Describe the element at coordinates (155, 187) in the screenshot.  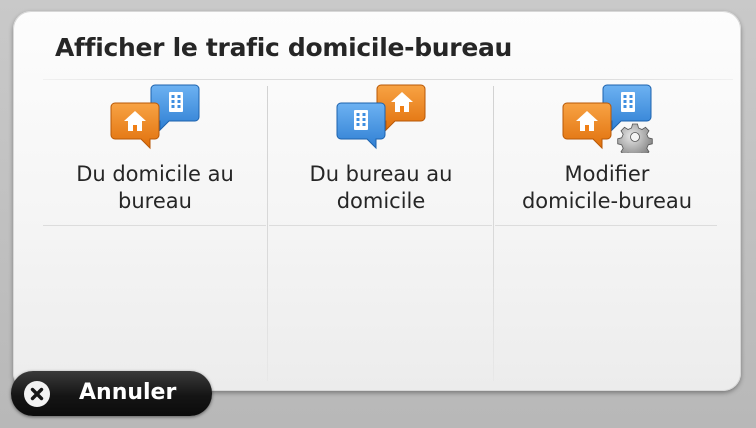
I see `tile-label: Du domicile au bureau` at that location.